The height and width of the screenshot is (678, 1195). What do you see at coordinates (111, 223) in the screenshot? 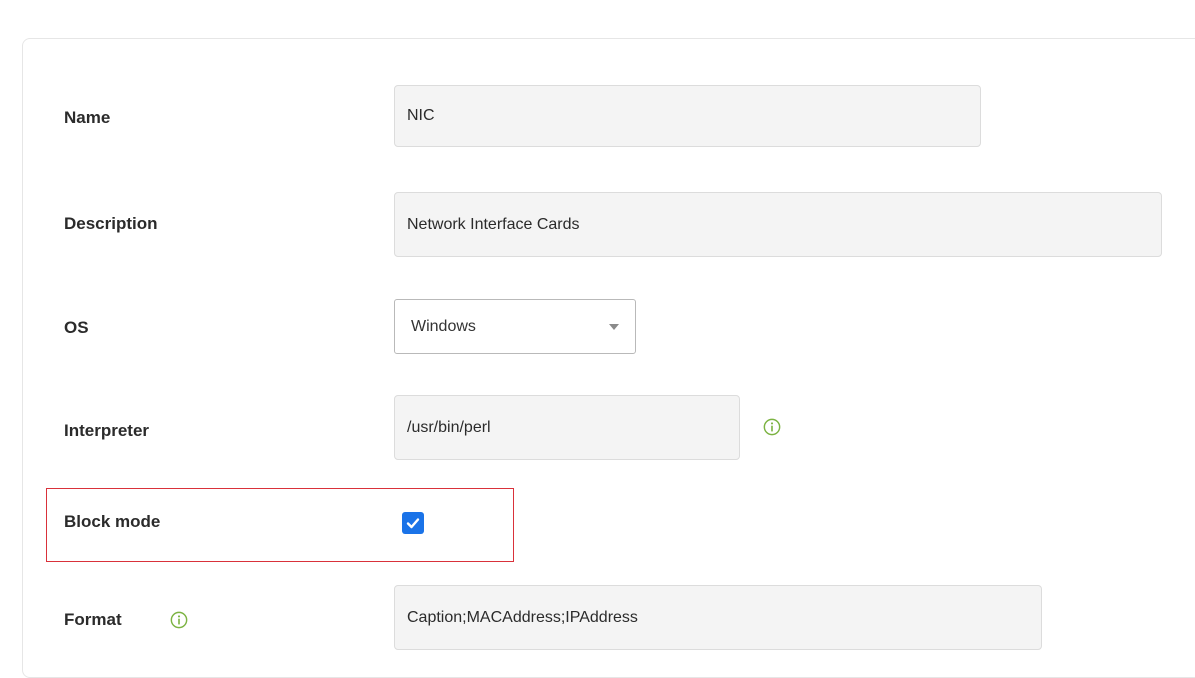
I see `description-label: Description` at bounding box center [111, 223].